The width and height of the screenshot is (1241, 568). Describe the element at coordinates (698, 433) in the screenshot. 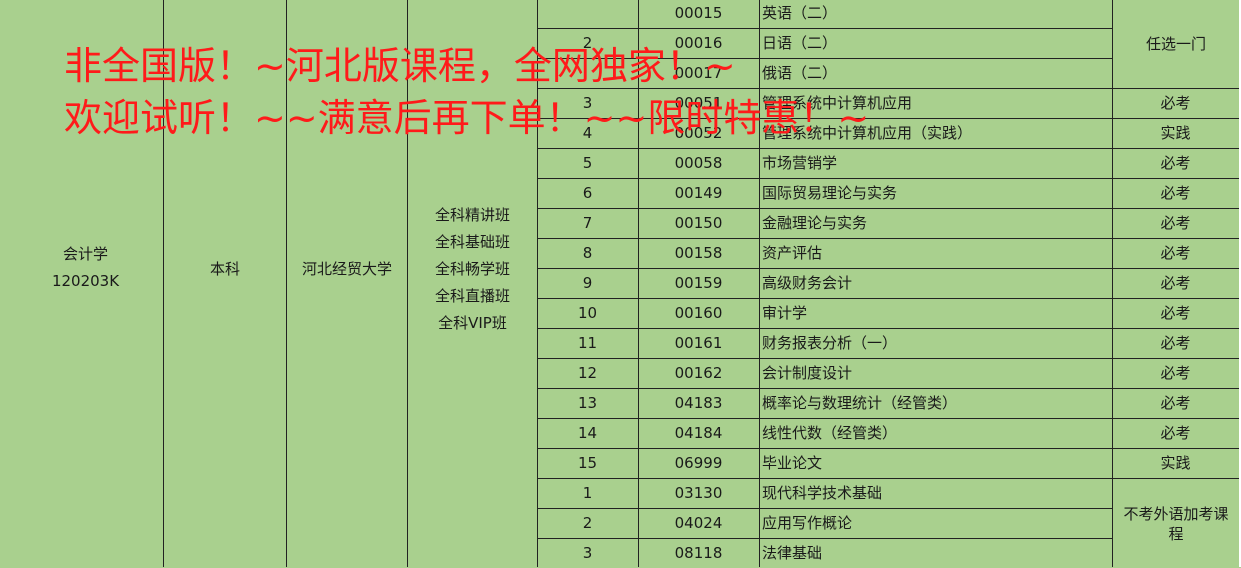

I see `course-code: 04184` at that location.